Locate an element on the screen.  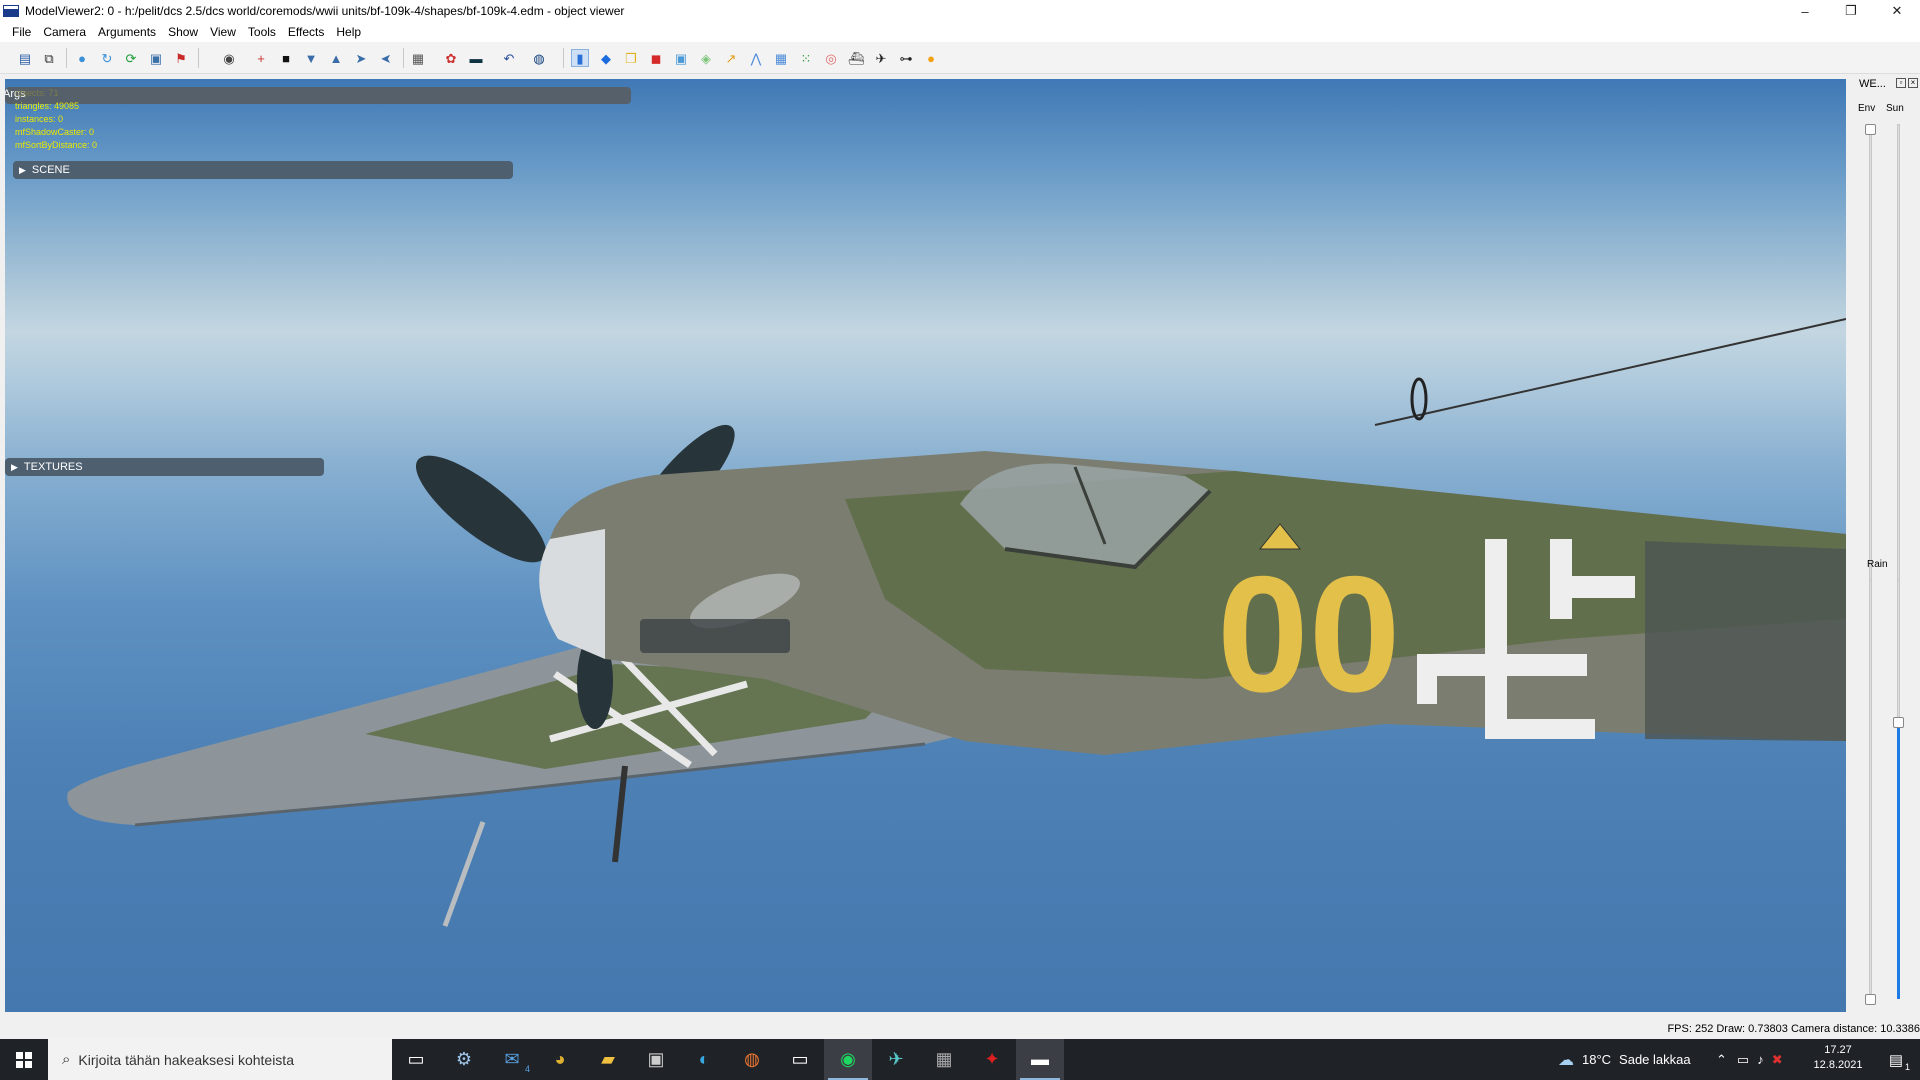
record-icon: ◍ is located at coordinates (539, 58).